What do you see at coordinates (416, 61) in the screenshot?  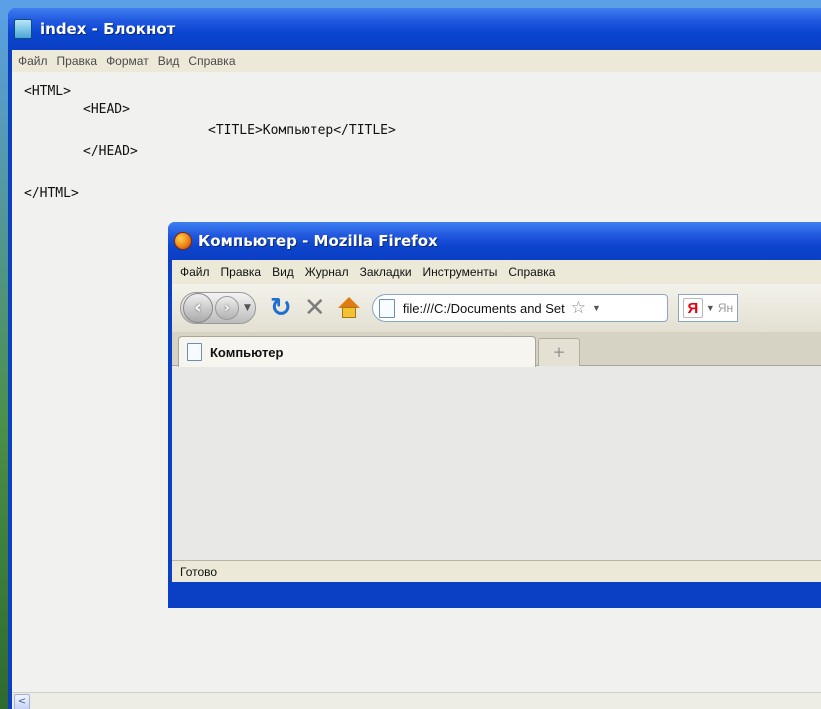 I see `notepad-menubar: Файл Правка Формат Вид Справка` at bounding box center [416, 61].